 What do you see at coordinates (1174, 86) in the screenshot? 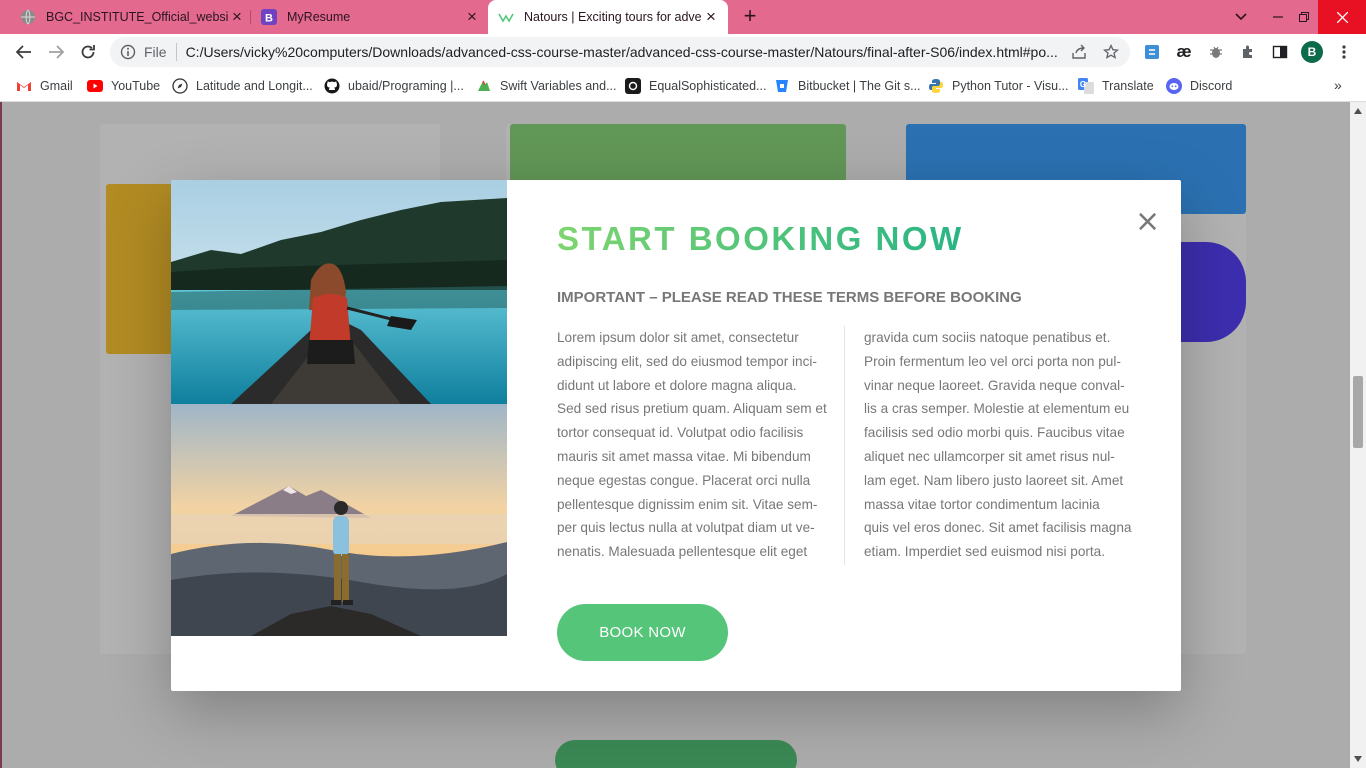
I see `discord-icon` at bounding box center [1174, 86].